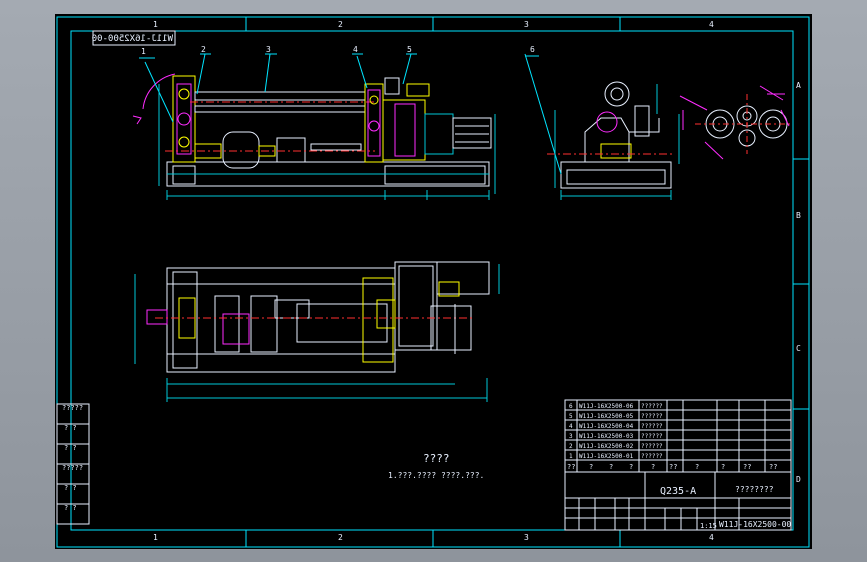  What do you see at coordinates (606, 446) in the screenshot?
I see `parts-row-code: W11J-16X2500-02` at bounding box center [606, 446].